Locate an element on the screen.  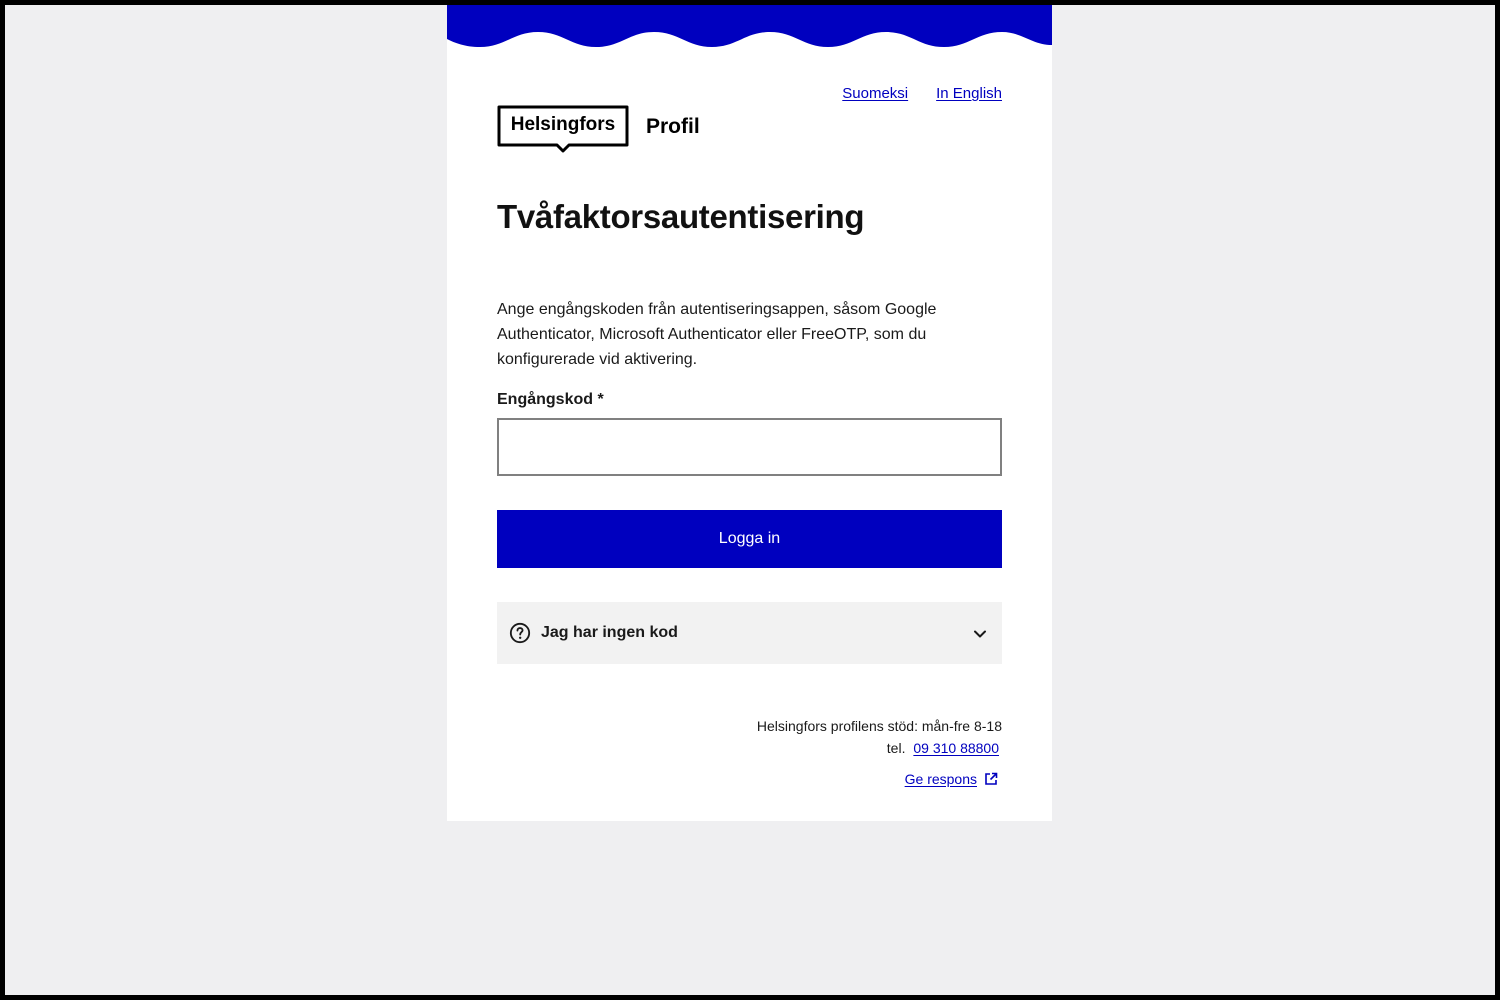
no-code-accordion-label: Jag har ingen kod is located at coordinates (609, 632).